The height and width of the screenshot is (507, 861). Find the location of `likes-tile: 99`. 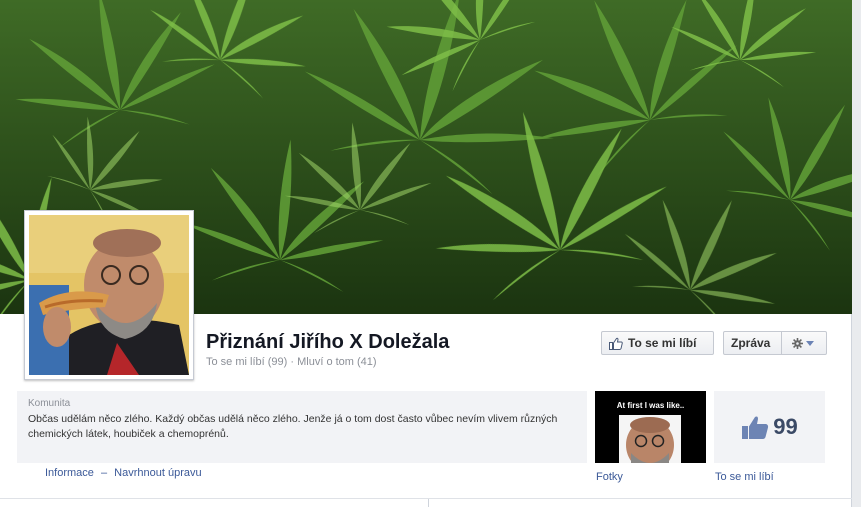

likes-tile: 99 is located at coordinates (769, 427).